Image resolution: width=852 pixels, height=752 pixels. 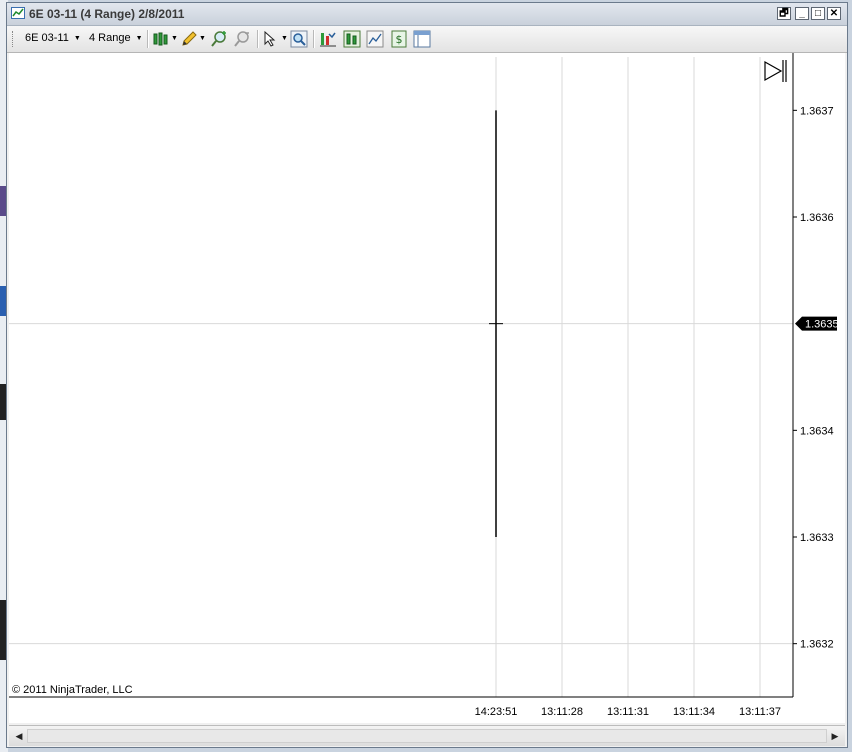 I want to click on strategies-icon, so click(x=352, y=39).